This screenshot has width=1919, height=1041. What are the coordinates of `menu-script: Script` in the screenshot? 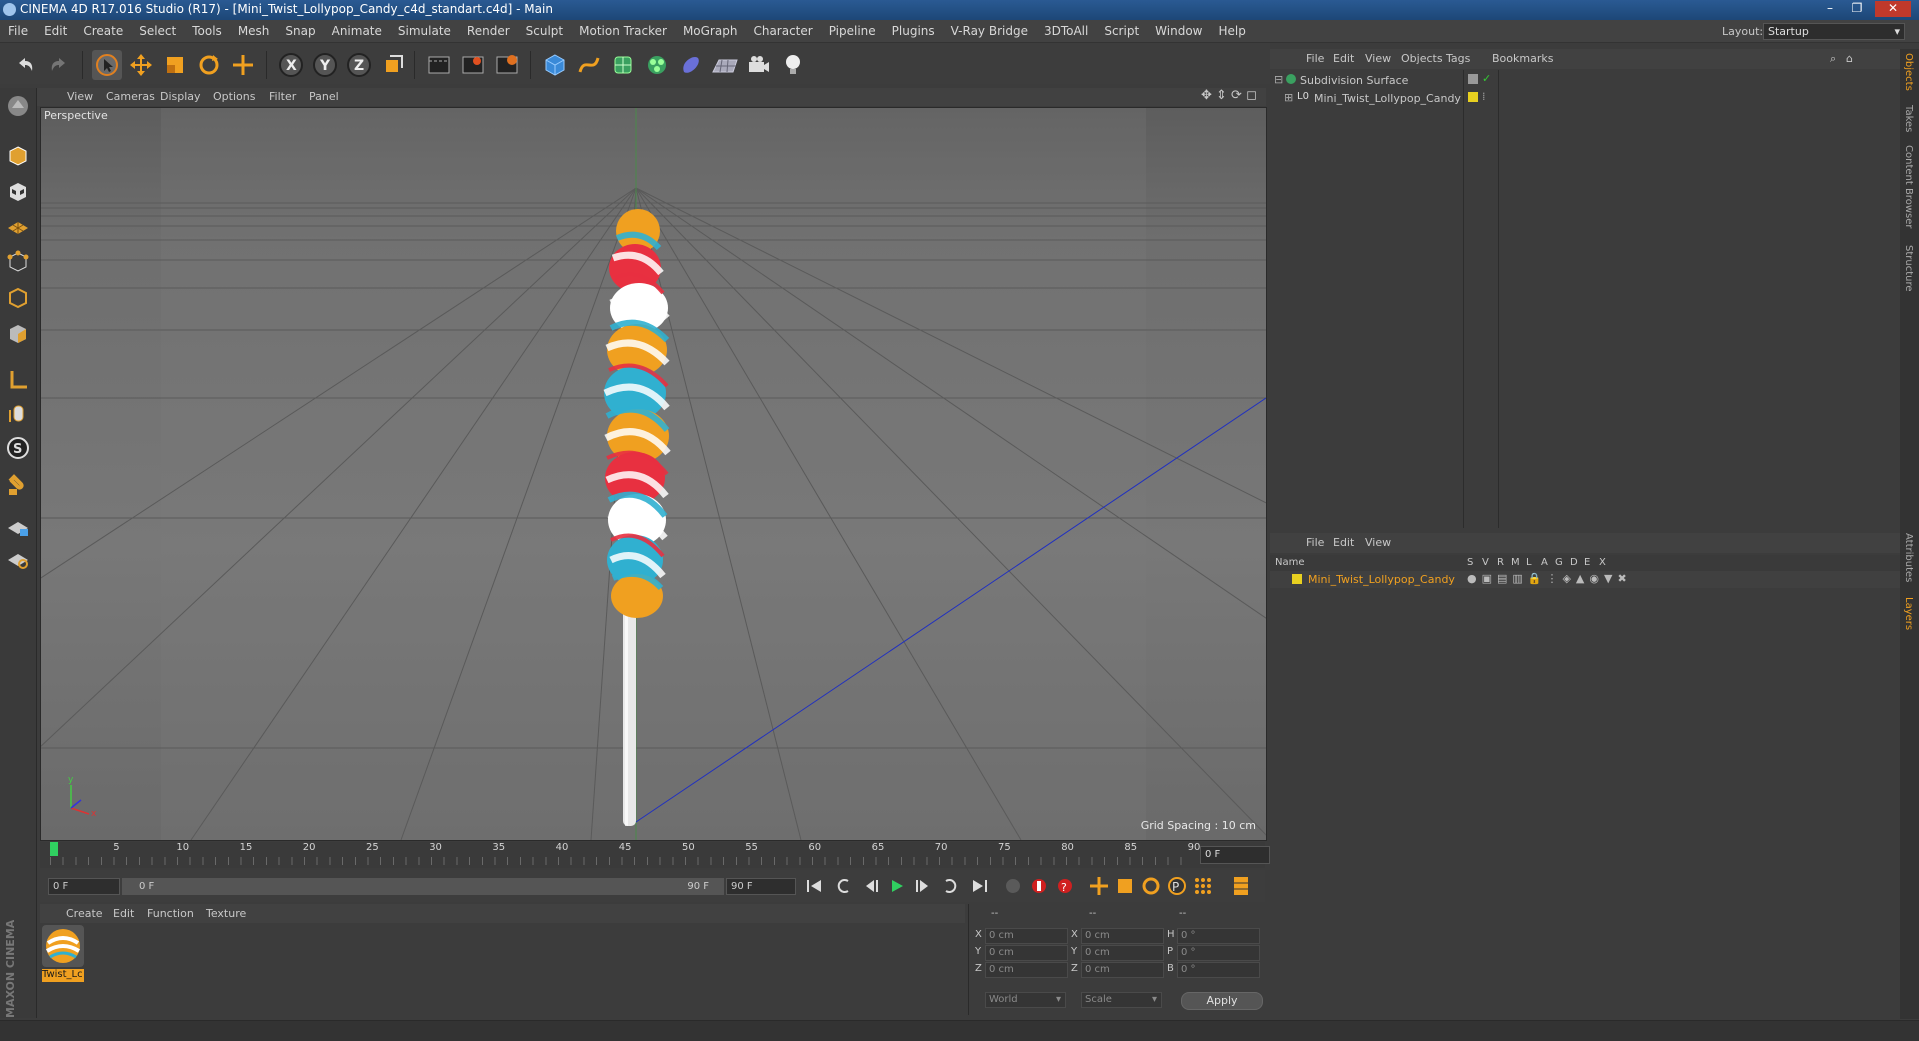 It's located at (1121, 29).